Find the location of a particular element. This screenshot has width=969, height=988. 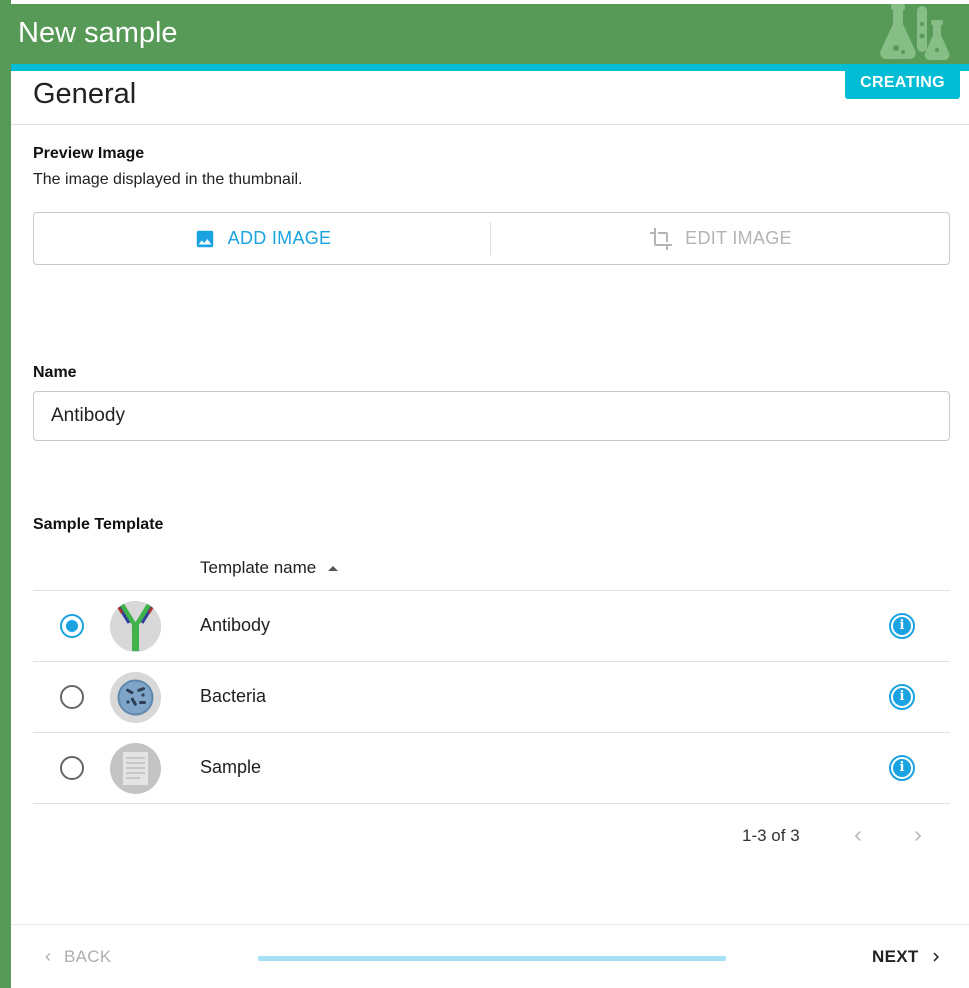

template-radio-bacteria is located at coordinates (72, 697).